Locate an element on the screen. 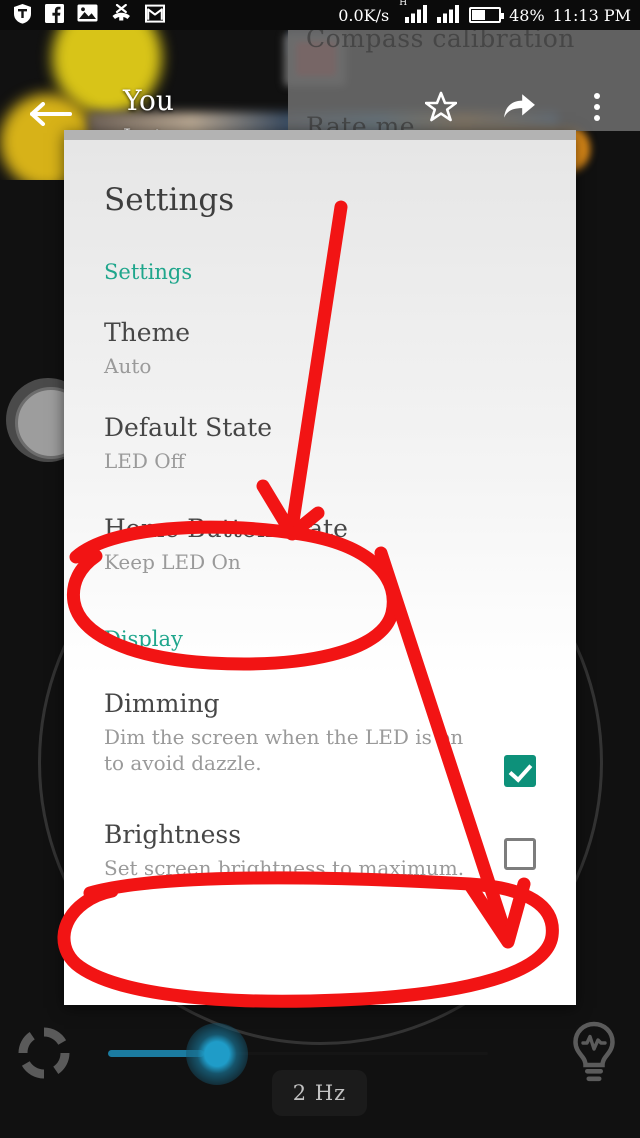  pref-default-state-value: LED Off is located at coordinates (144, 461).